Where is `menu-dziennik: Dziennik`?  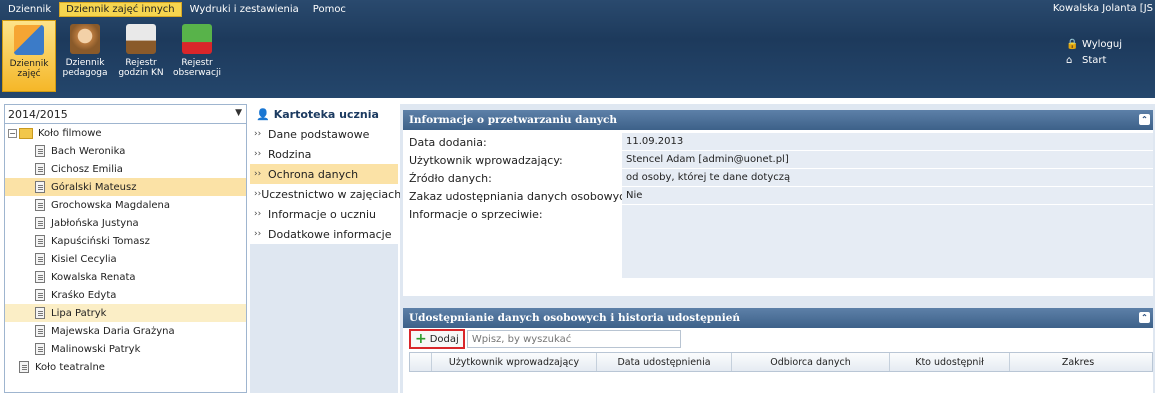
menu-dziennik: Dziennik is located at coordinates (29, 9).